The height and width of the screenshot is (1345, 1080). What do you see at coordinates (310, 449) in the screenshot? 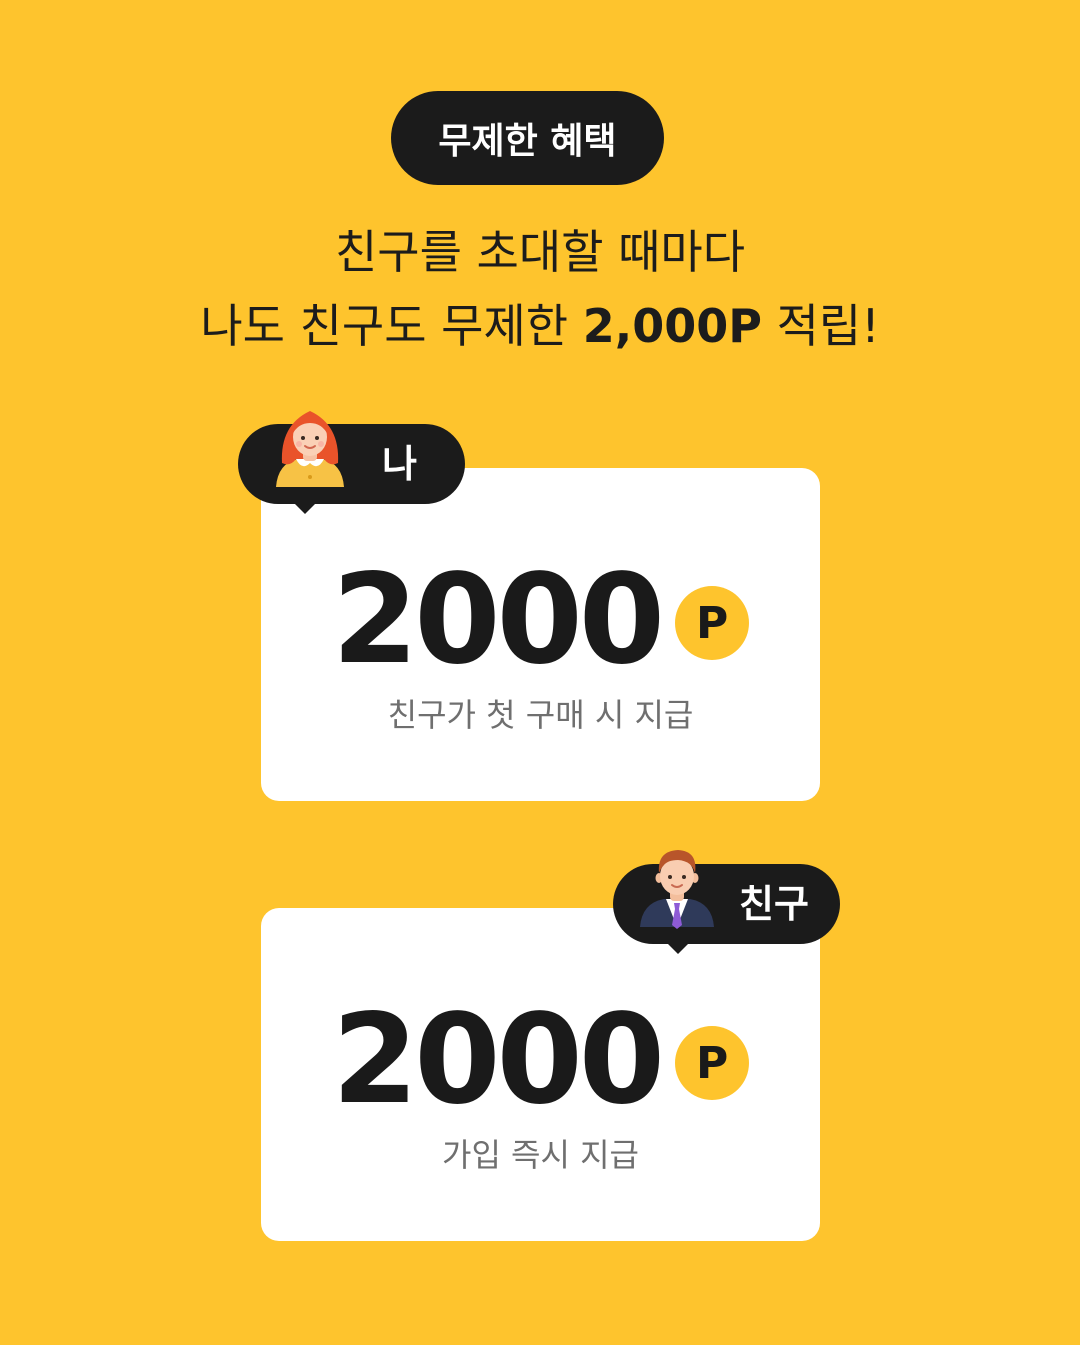
I see `woman-avatar-icon` at bounding box center [310, 449].